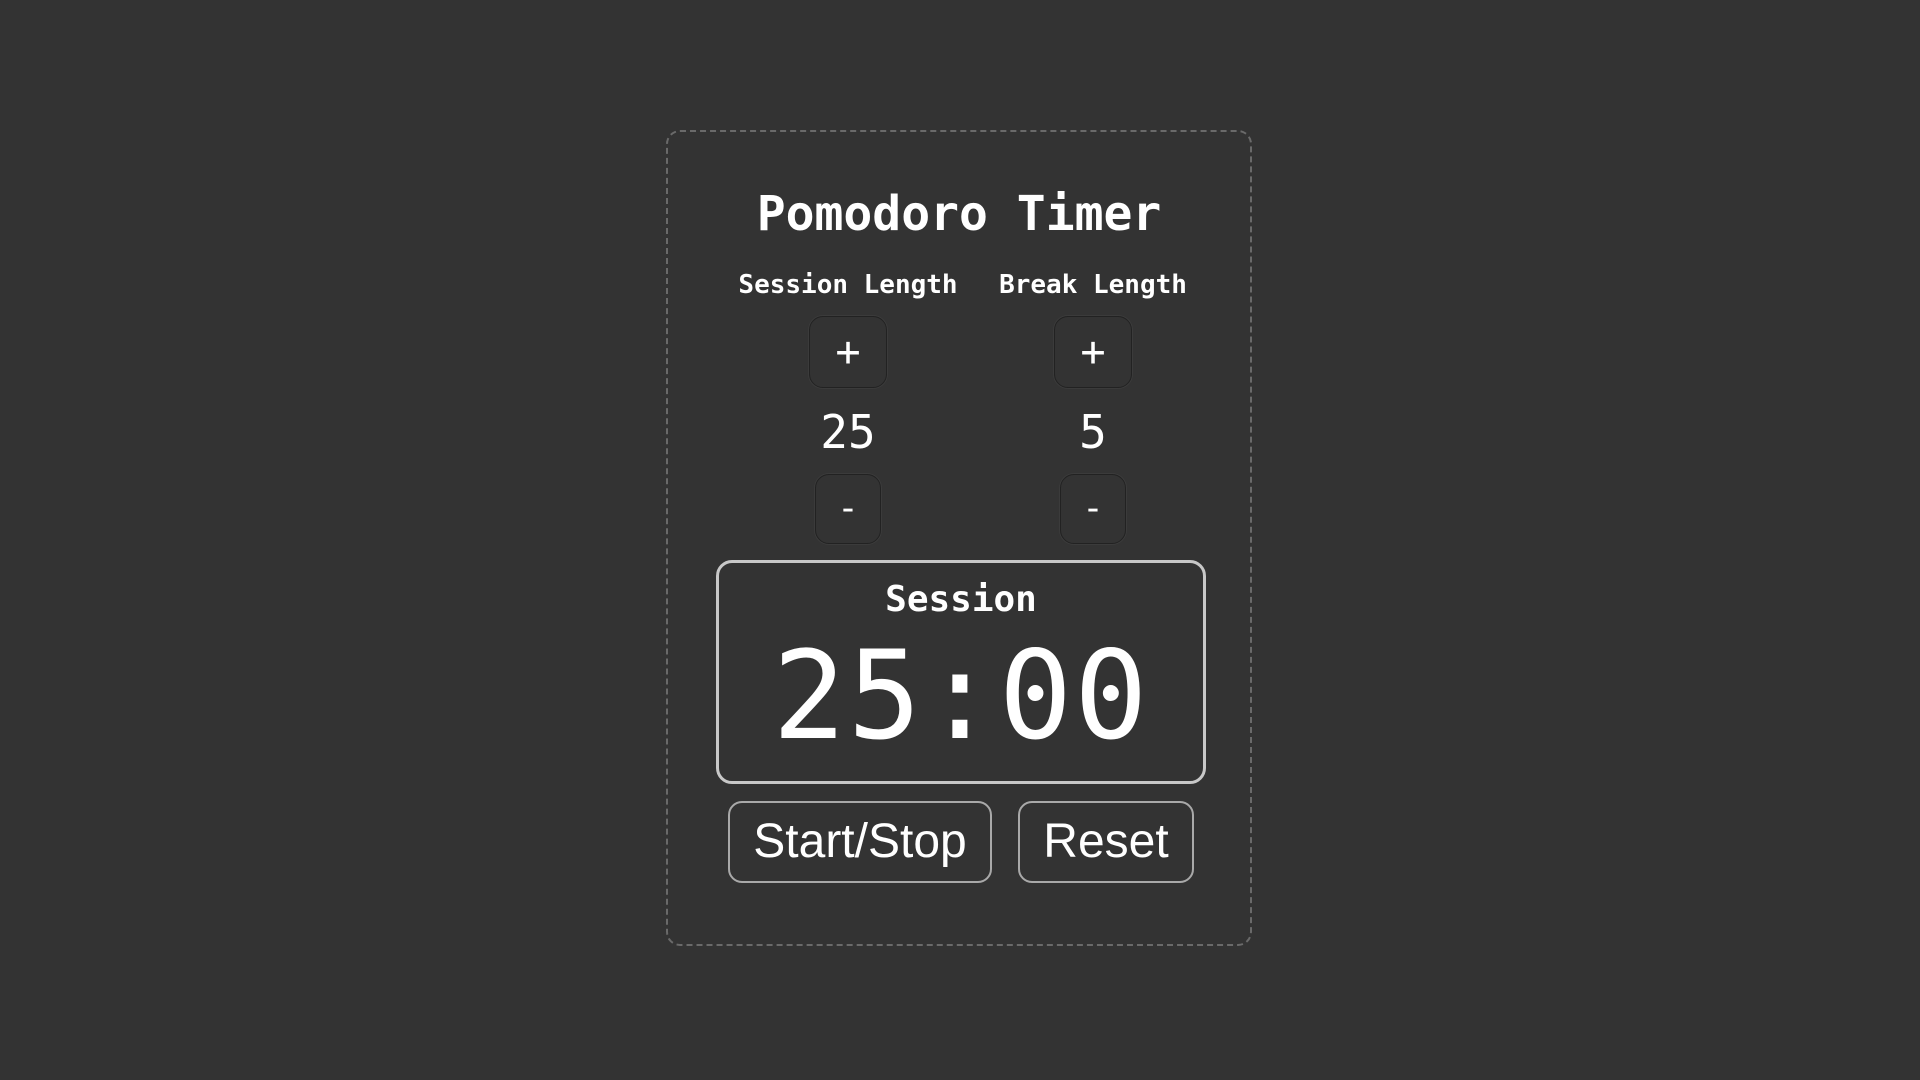 The height and width of the screenshot is (1080, 1920). What do you see at coordinates (848, 285) in the screenshot?
I see `session-length-label: Session Length` at bounding box center [848, 285].